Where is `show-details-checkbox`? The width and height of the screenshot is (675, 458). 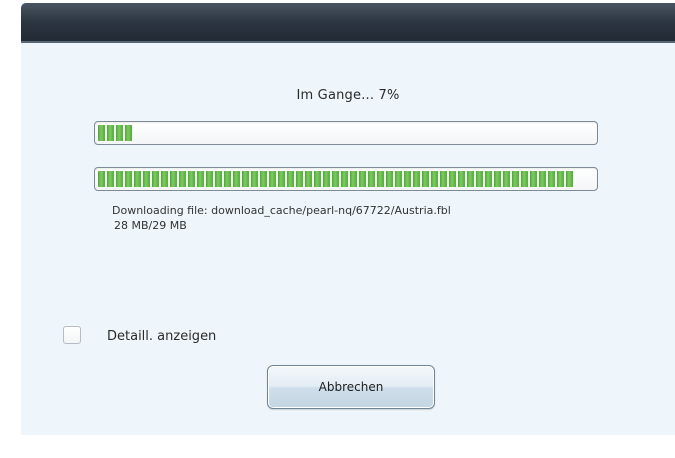
show-details-checkbox is located at coordinates (72, 335).